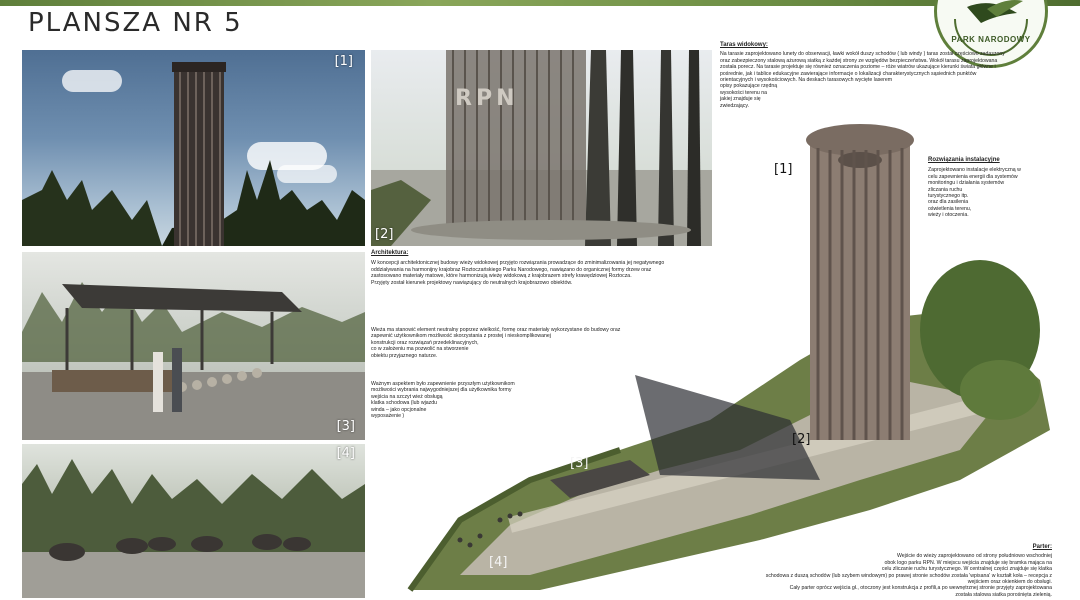 This screenshot has height=600, width=1080. What do you see at coordinates (345, 453) in the screenshot?
I see `panel-4-label: [4]` at bounding box center [345, 453].